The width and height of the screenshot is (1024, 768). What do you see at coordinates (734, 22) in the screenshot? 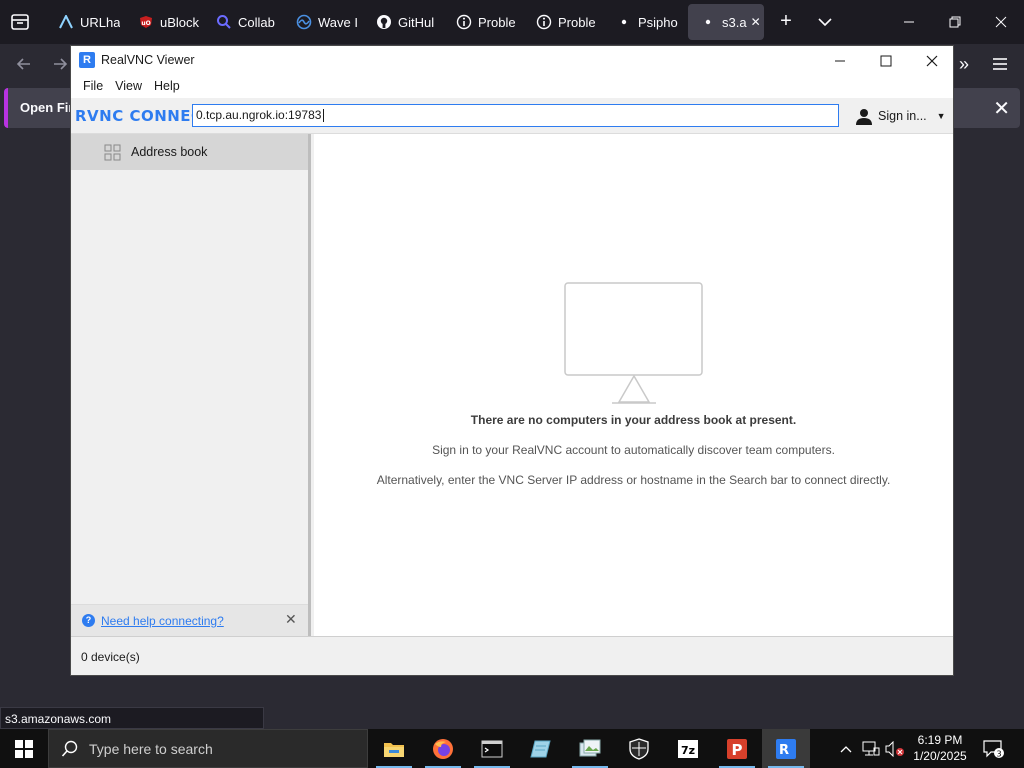
I see `tab-label: s3.a` at bounding box center [734, 22].